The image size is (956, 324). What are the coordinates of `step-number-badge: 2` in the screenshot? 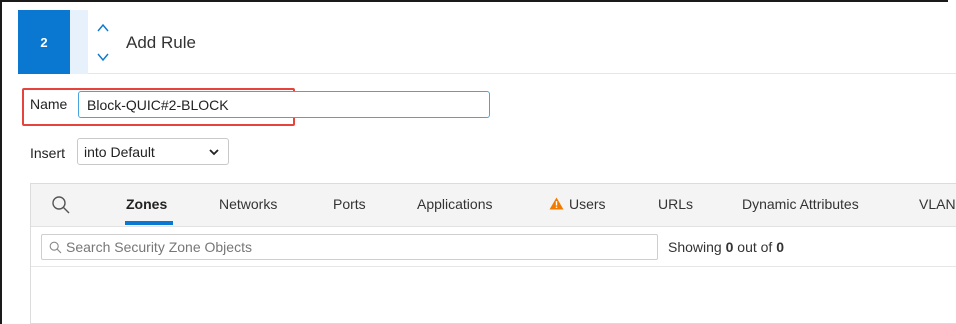 It's located at (44, 42).